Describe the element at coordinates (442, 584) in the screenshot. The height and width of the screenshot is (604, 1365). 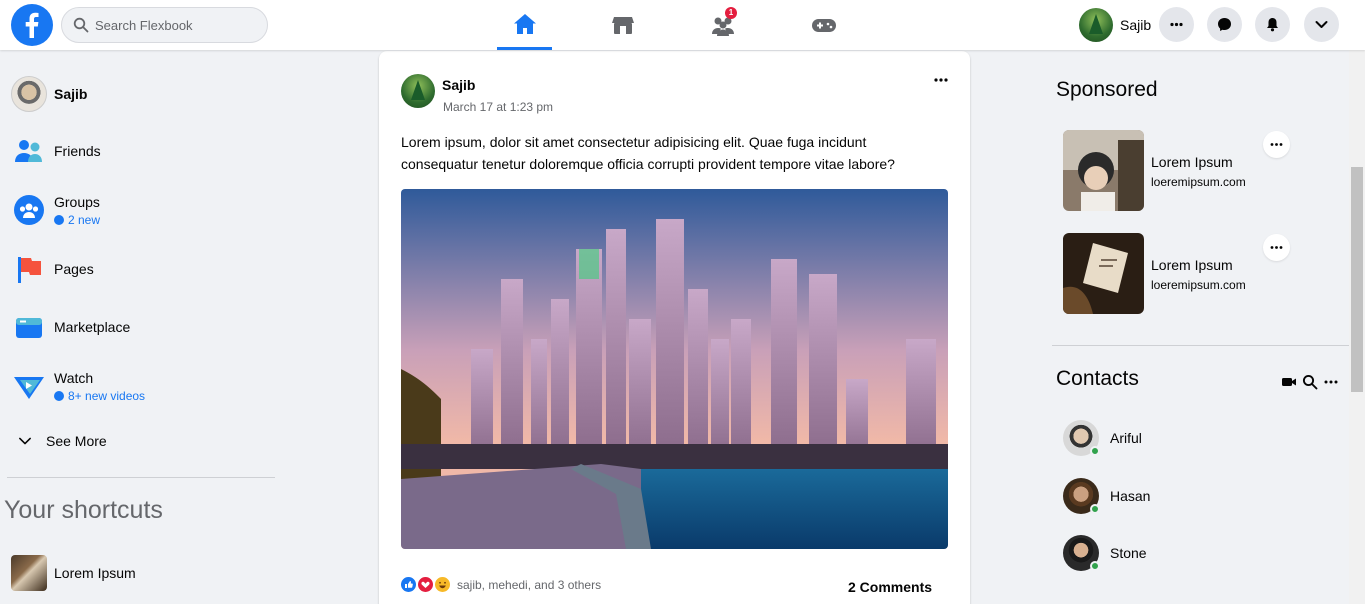
I see `haha-icon` at that location.